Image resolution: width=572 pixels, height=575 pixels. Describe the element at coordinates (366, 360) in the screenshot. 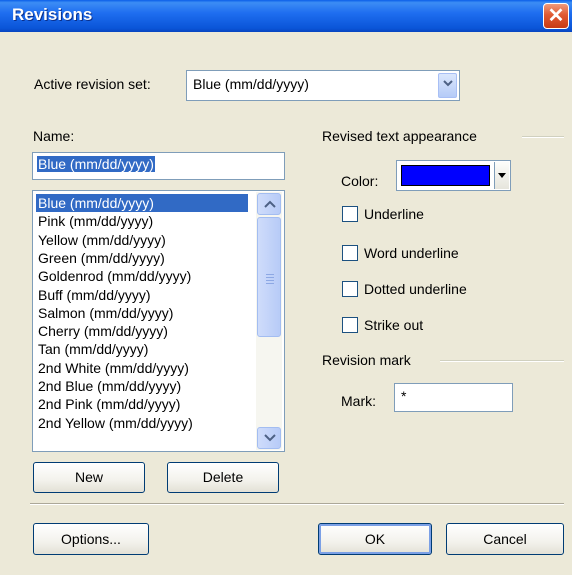

I see `revision-mark-heading: Revision mark` at that location.